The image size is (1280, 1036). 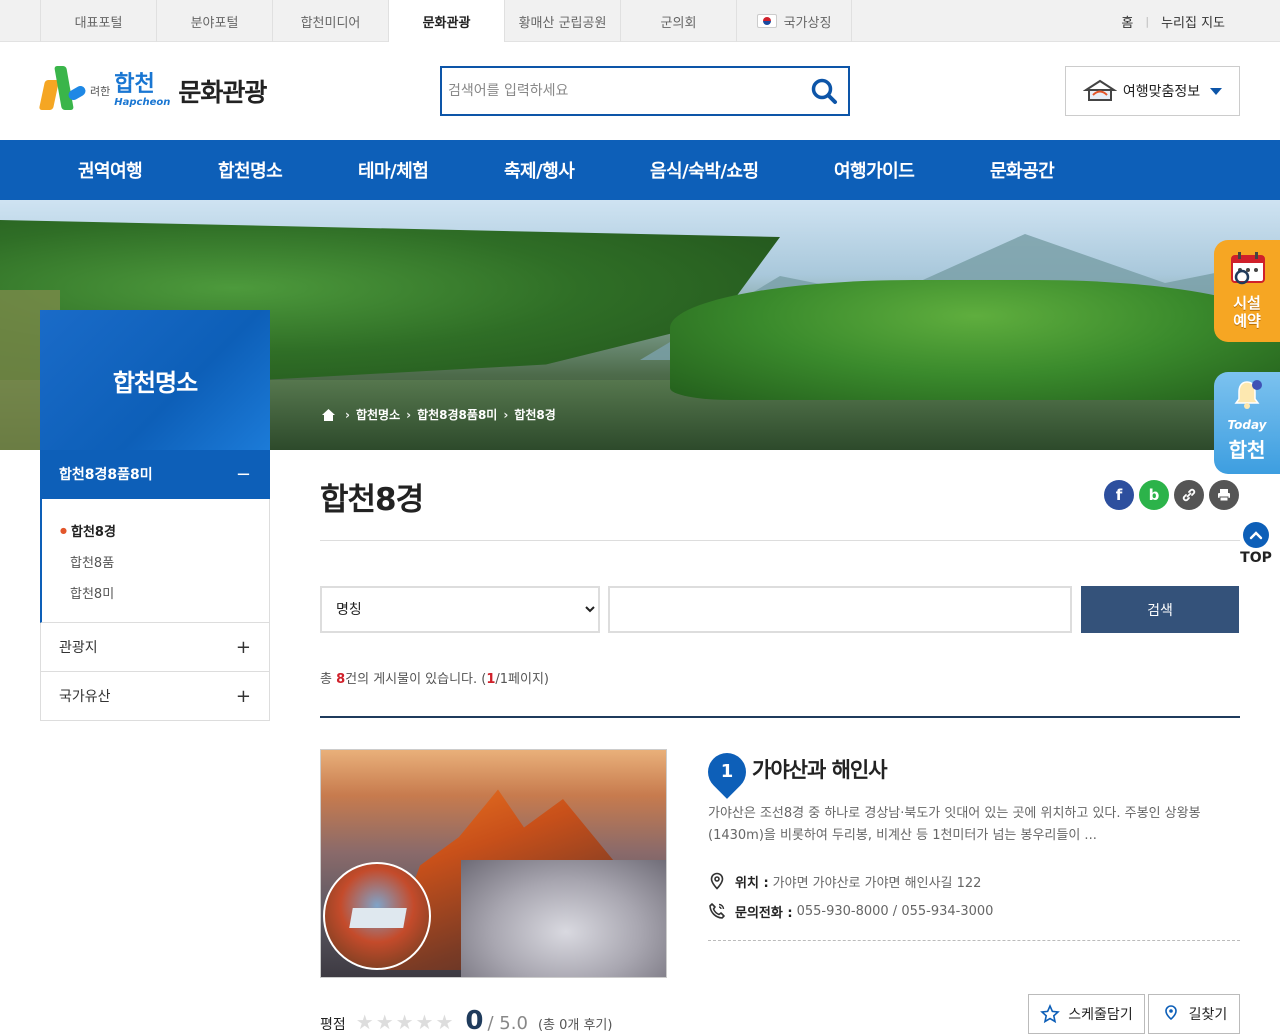 What do you see at coordinates (534, 414) in the screenshot?
I see `breadcrumb-item: 합천8경` at bounding box center [534, 414].